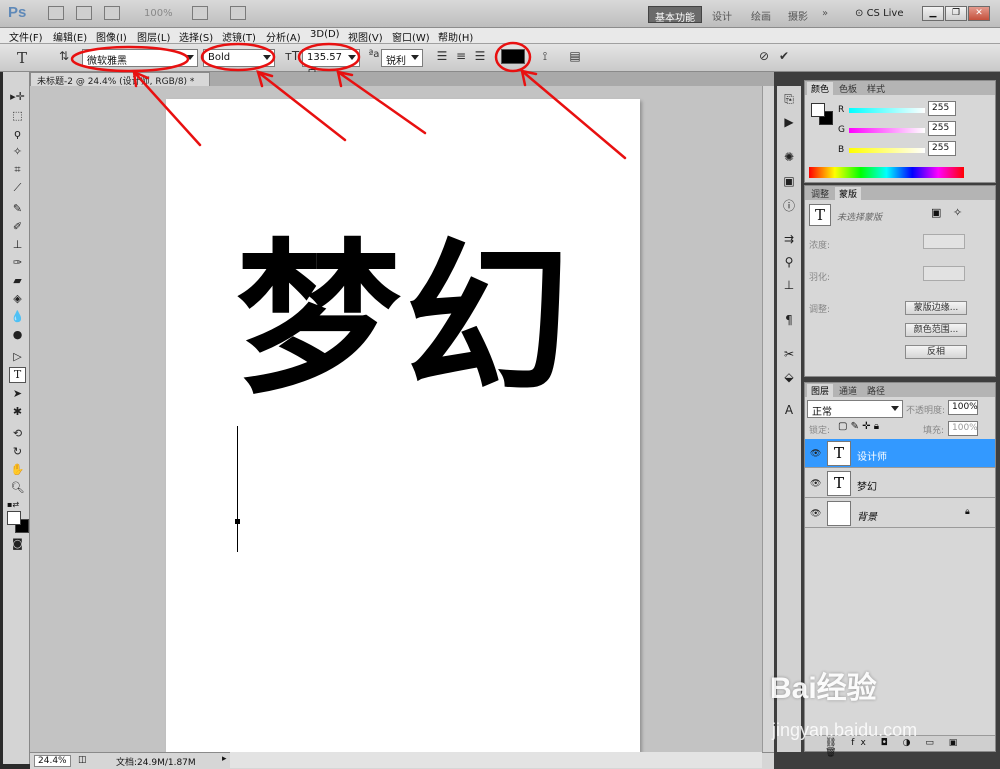 This screenshot has height=769, width=1000. What do you see at coordinates (722, 14) in the screenshot?
I see `workspace-design: 设计` at bounding box center [722, 14].